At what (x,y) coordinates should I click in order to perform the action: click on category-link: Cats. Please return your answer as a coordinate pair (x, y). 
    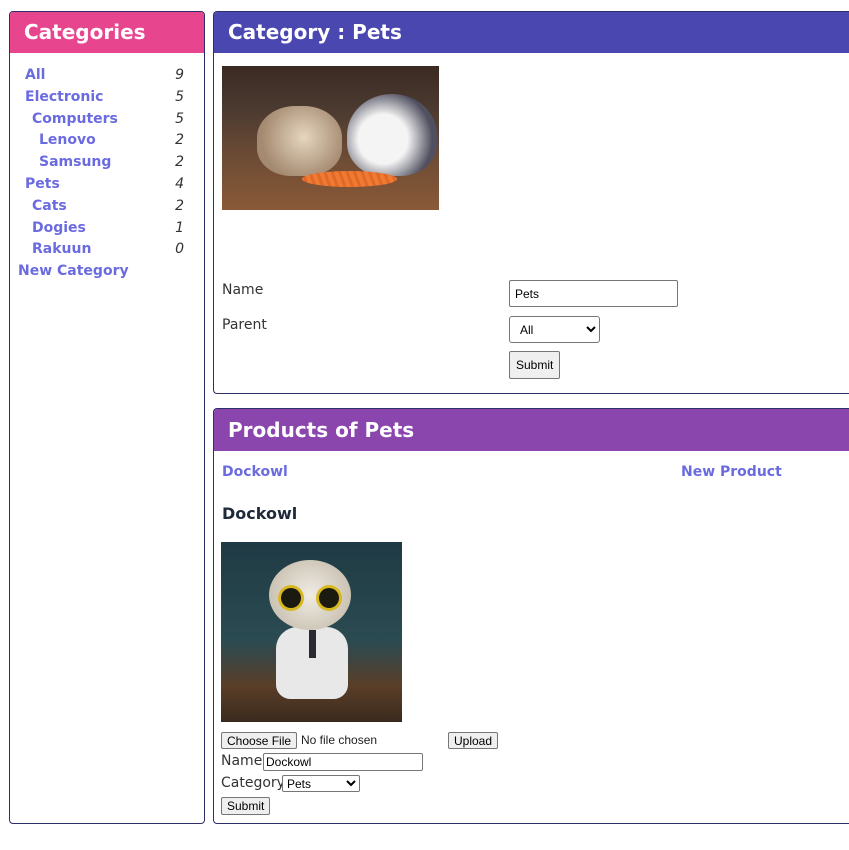
    Looking at the image, I should click on (49, 207).